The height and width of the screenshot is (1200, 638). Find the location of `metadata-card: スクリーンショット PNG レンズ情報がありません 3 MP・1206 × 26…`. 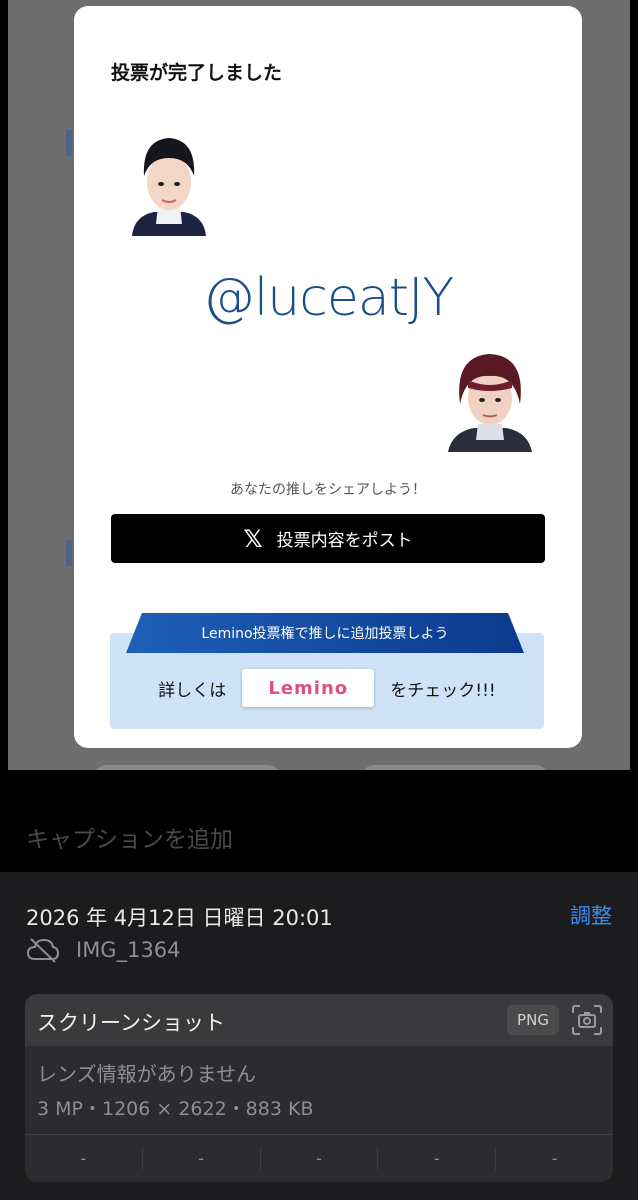

metadata-card: スクリーンショット PNG レンズ情報がありません 3 MP・1206 × 26… is located at coordinates (319, 1088).